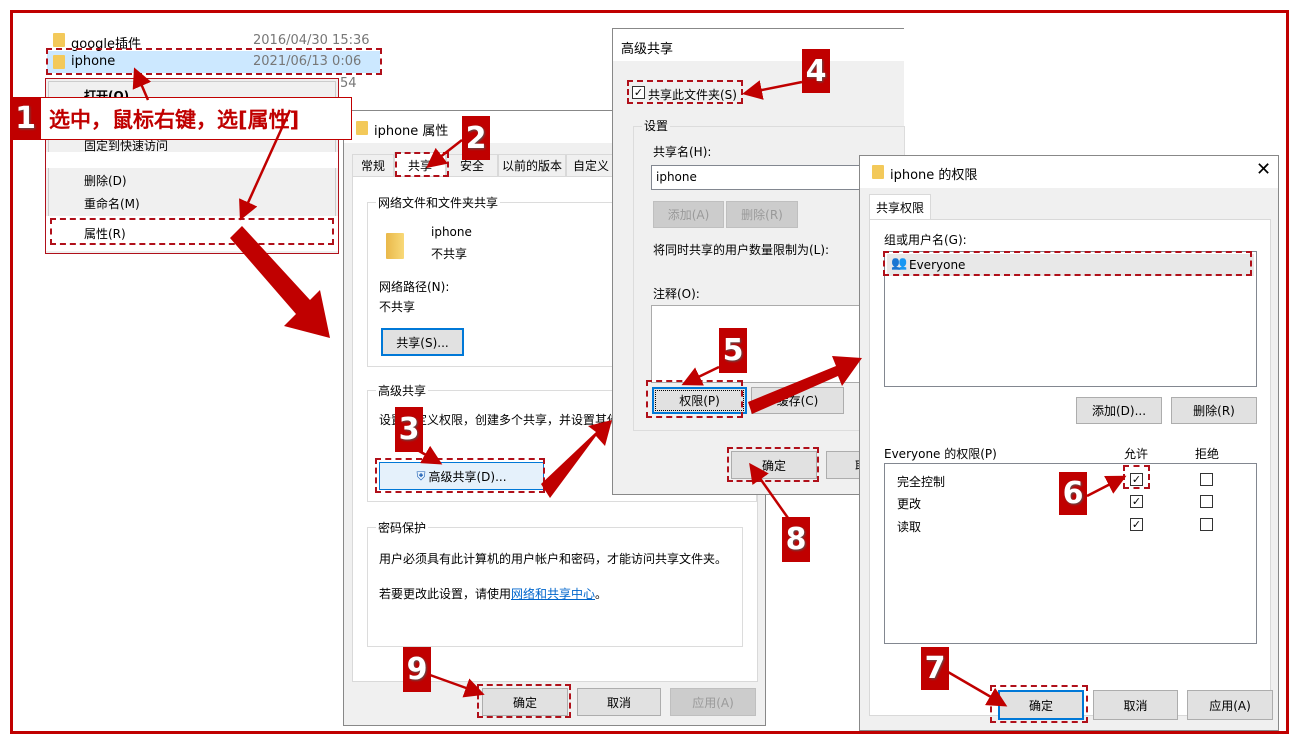 The height and width of the screenshot is (741, 1300). Describe the element at coordinates (451, 232) in the screenshot. I see `folder-name: iphone` at that location.